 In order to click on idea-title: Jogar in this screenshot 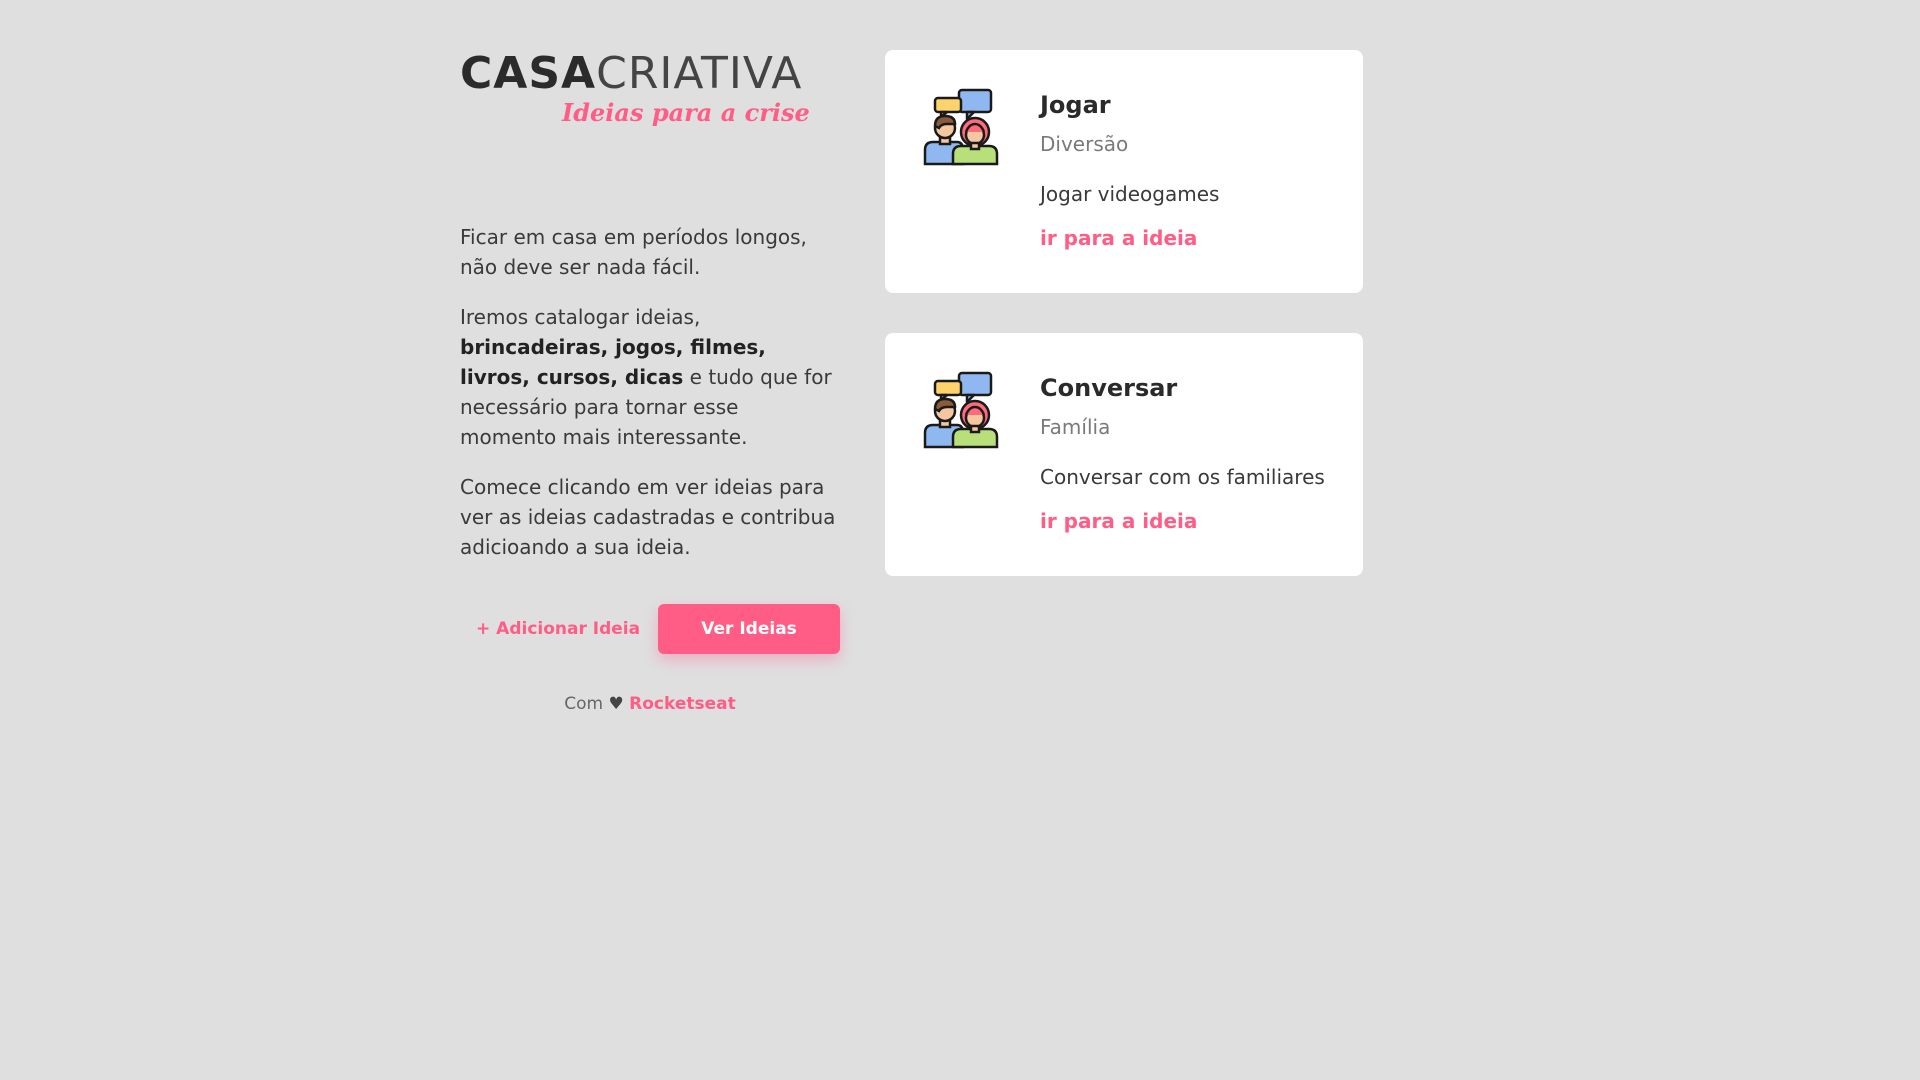, I will do `click(1075, 105)`.